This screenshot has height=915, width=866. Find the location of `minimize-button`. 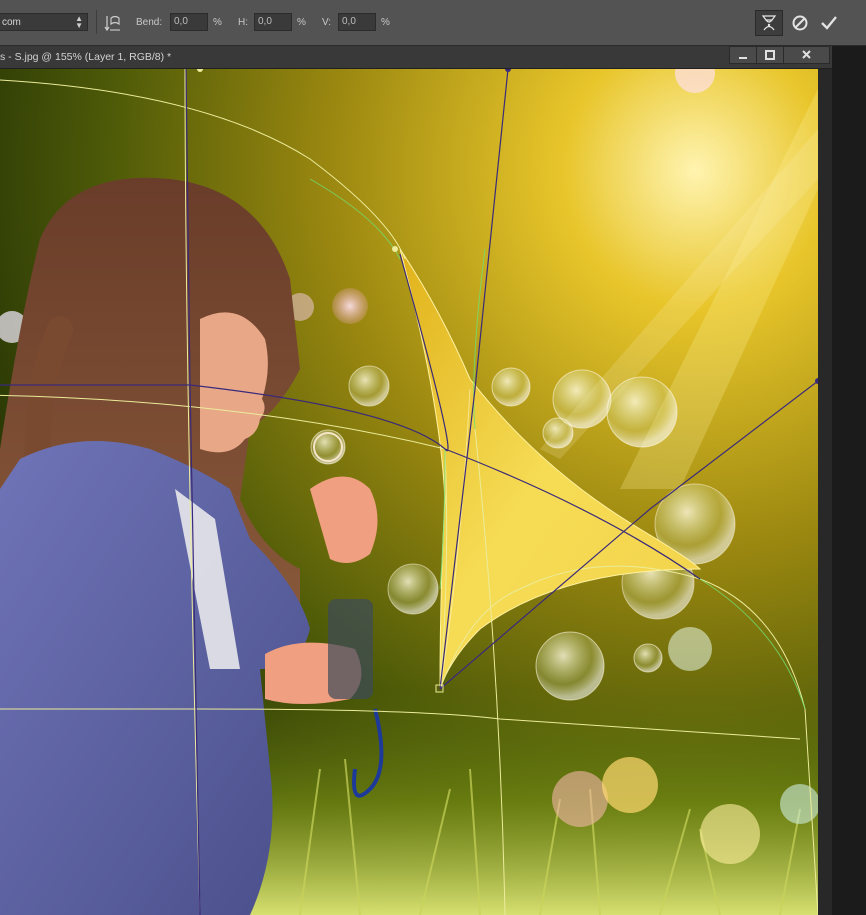

minimize-button is located at coordinates (743, 55).